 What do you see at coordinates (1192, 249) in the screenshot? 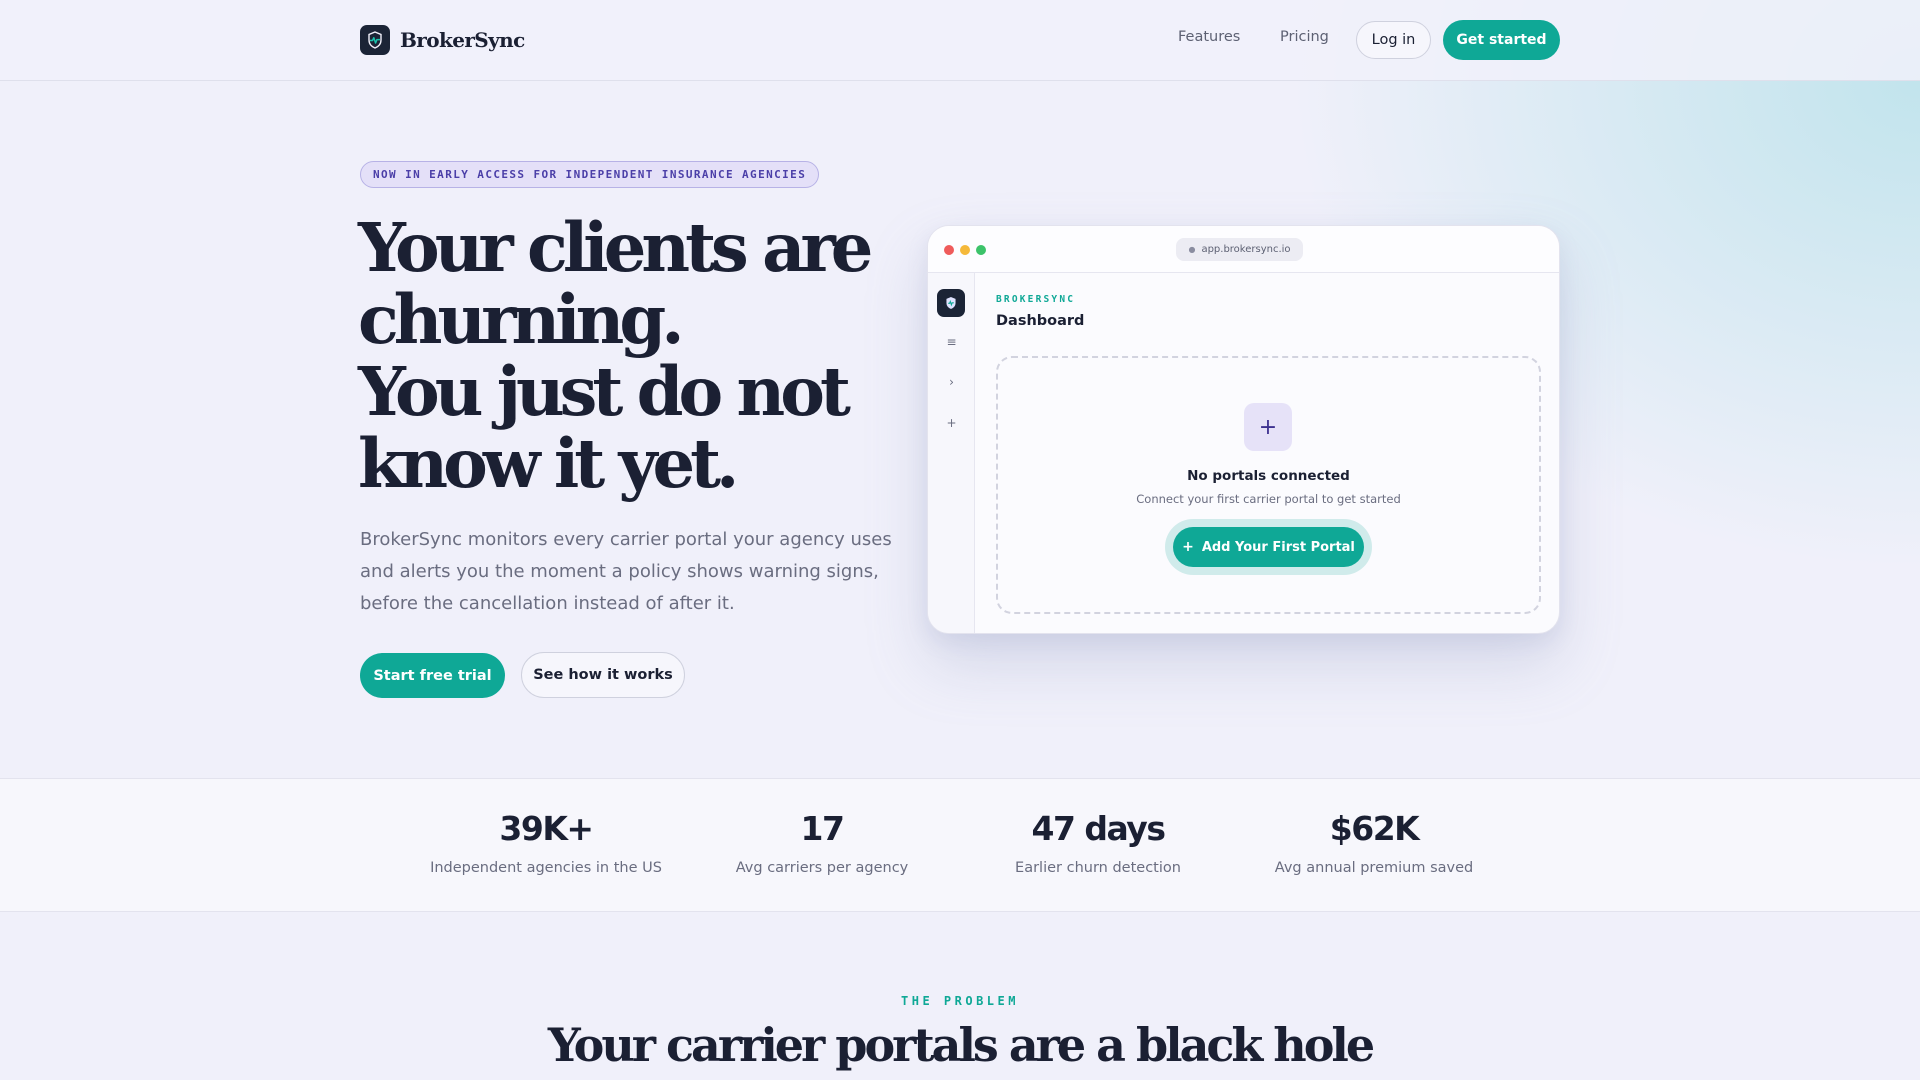
I see `lock-icon: ●` at bounding box center [1192, 249].